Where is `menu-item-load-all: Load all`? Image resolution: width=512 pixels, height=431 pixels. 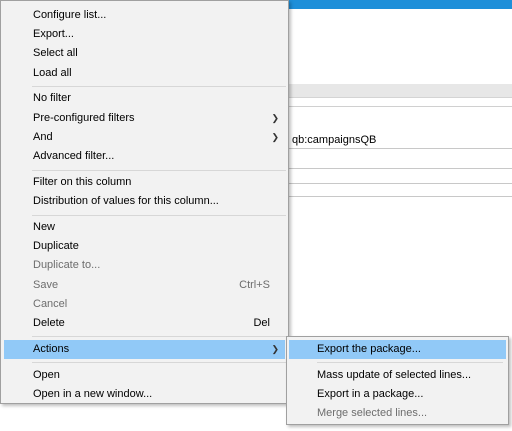
menu-item-load-all: Load all is located at coordinates (144, 73).